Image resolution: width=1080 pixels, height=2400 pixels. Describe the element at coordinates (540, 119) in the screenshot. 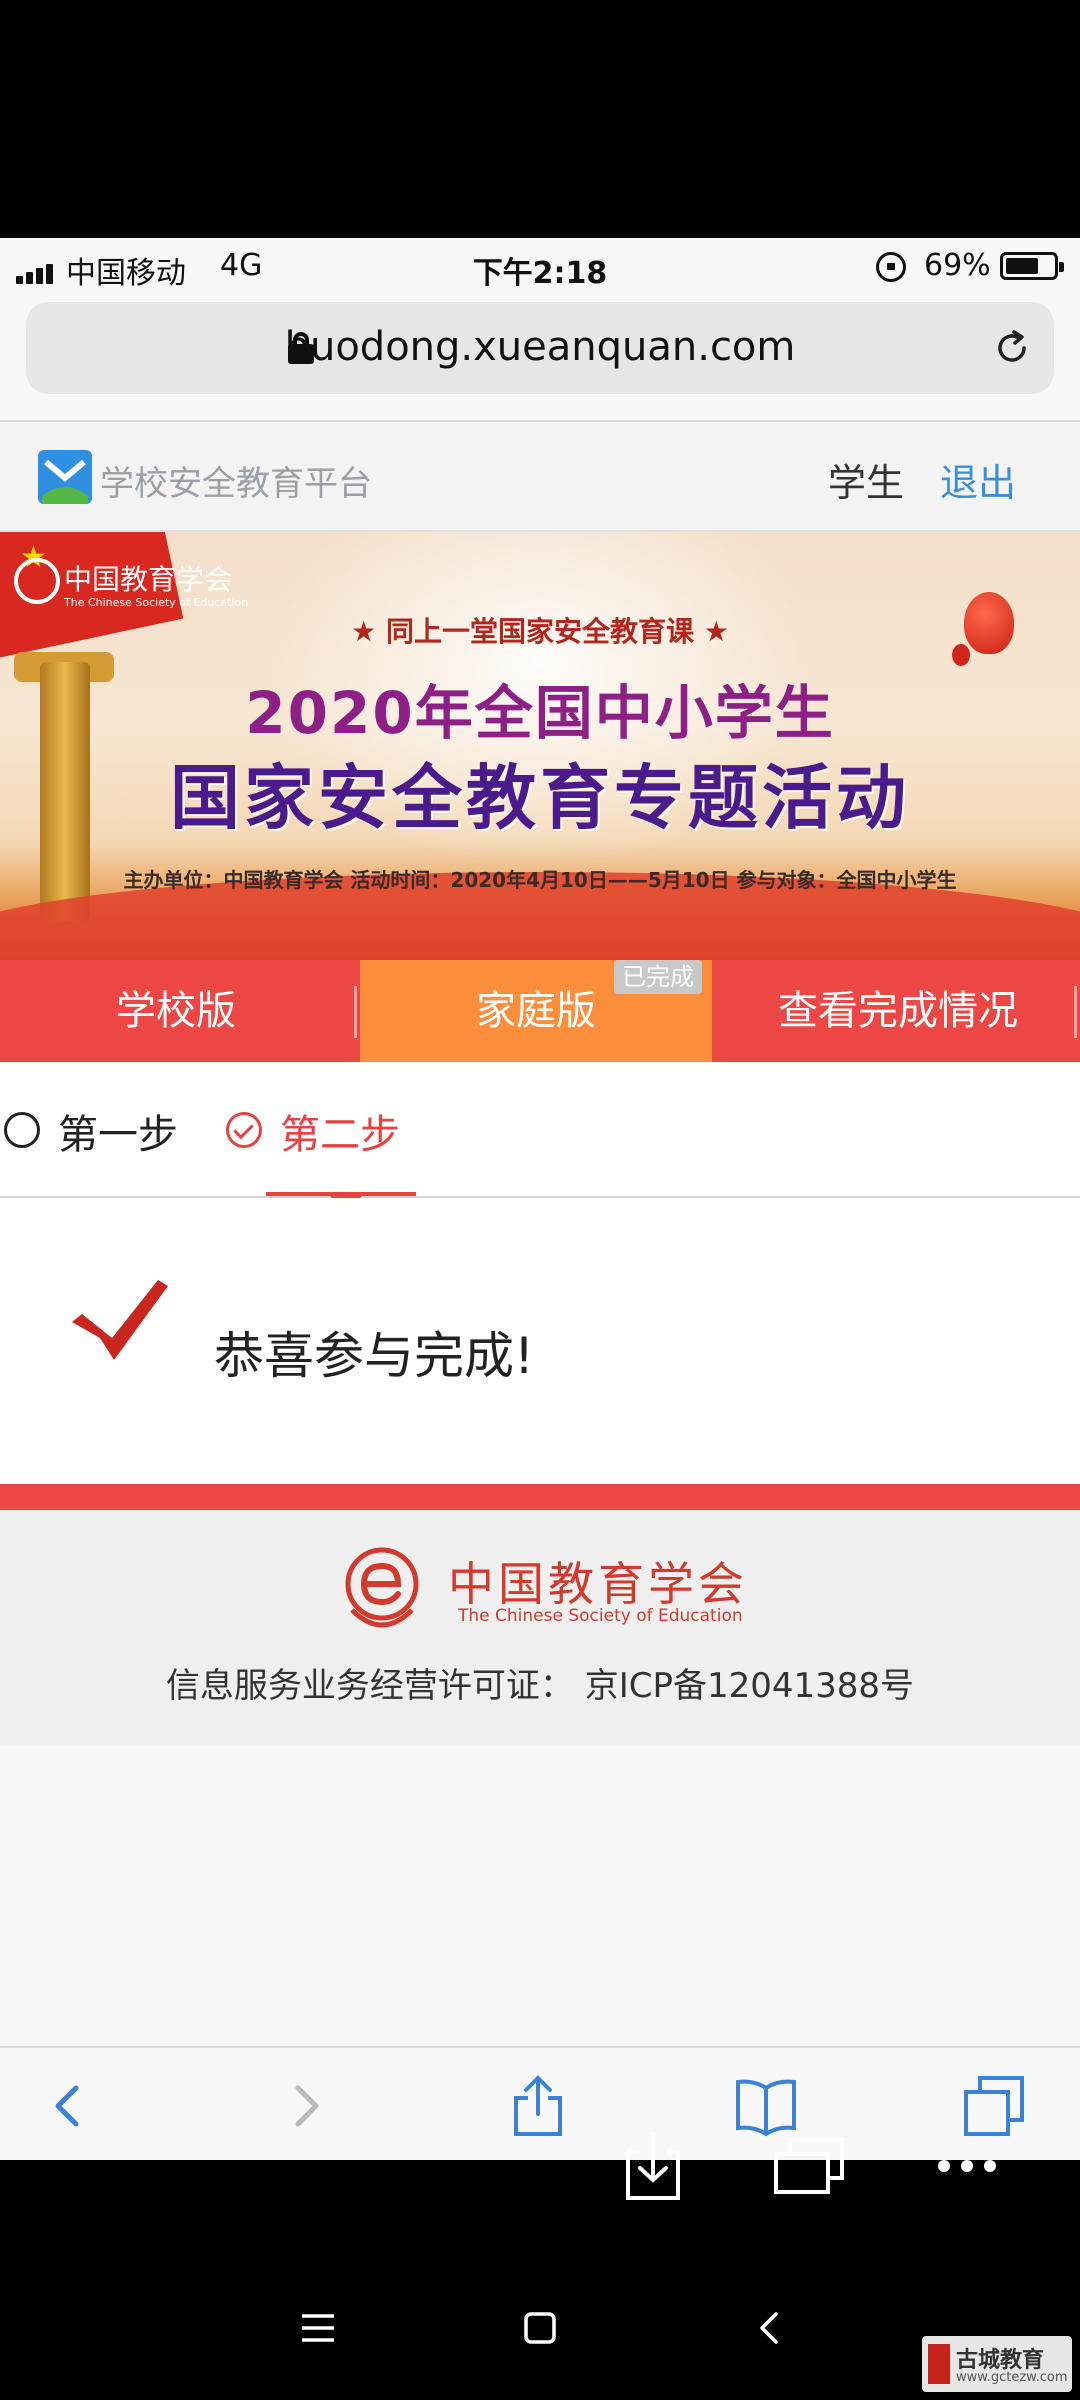

I see `top-black-area` at that location.